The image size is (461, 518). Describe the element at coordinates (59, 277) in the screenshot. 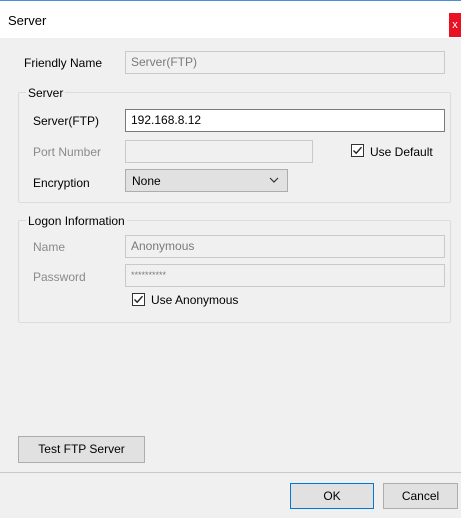

I see `password-label: Password` at that location.